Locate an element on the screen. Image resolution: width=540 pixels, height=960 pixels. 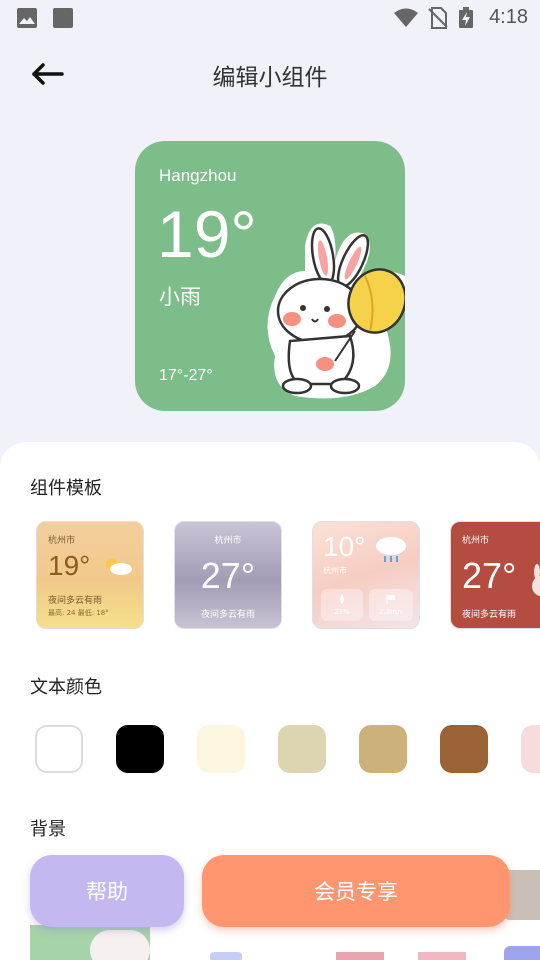
text-color-swatches is located at coordinates (287, 749).